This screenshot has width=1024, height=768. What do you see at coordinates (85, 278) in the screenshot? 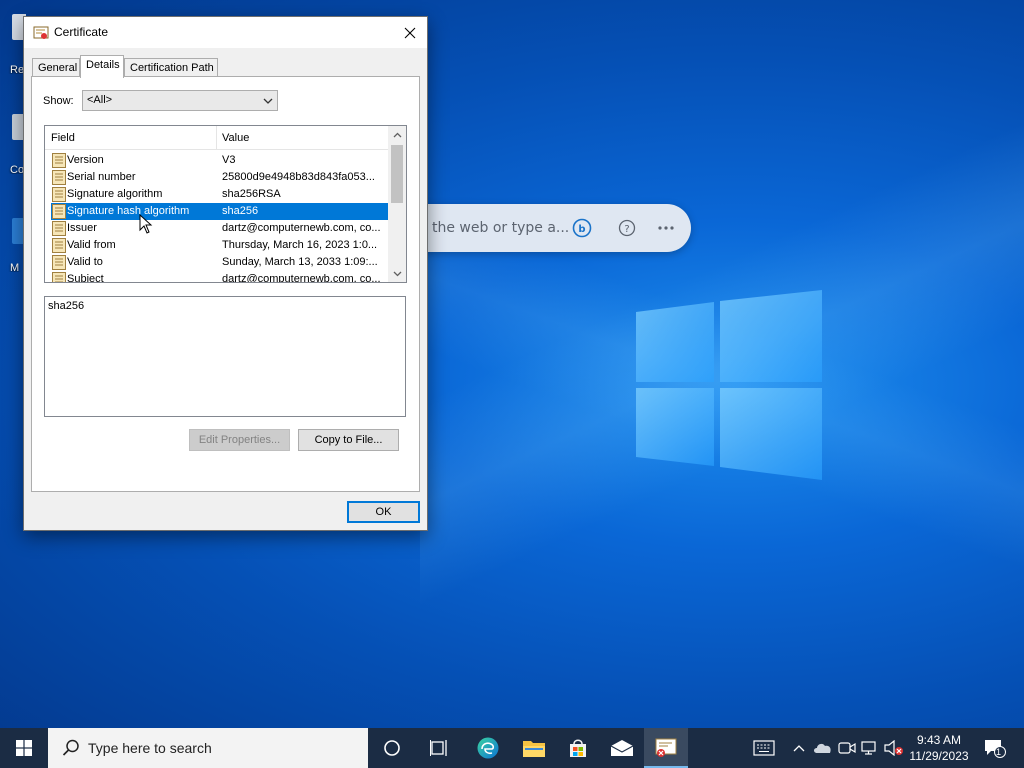
I see `field-name: Subject` at bounding box center [85, 278].